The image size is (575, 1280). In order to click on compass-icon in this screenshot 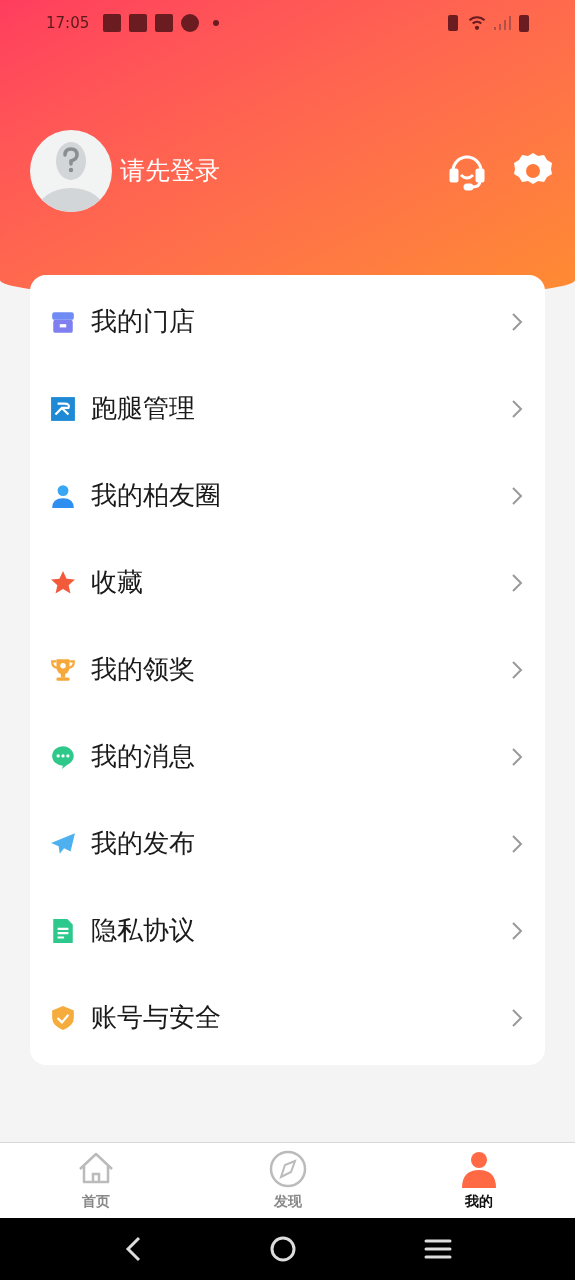, I will do `click(287, 1169)`.